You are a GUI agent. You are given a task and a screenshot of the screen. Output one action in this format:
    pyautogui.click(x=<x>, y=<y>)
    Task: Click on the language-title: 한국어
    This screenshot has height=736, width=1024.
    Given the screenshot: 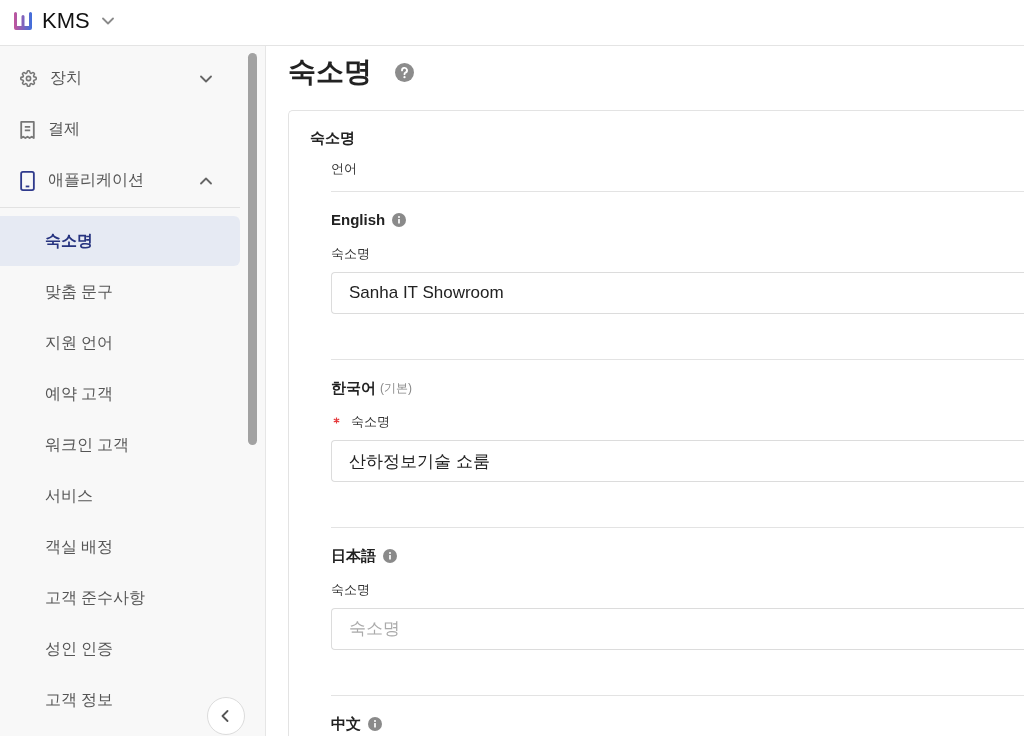 What is the action you would take?
    pyautogui.click(x=353, y=388)
    